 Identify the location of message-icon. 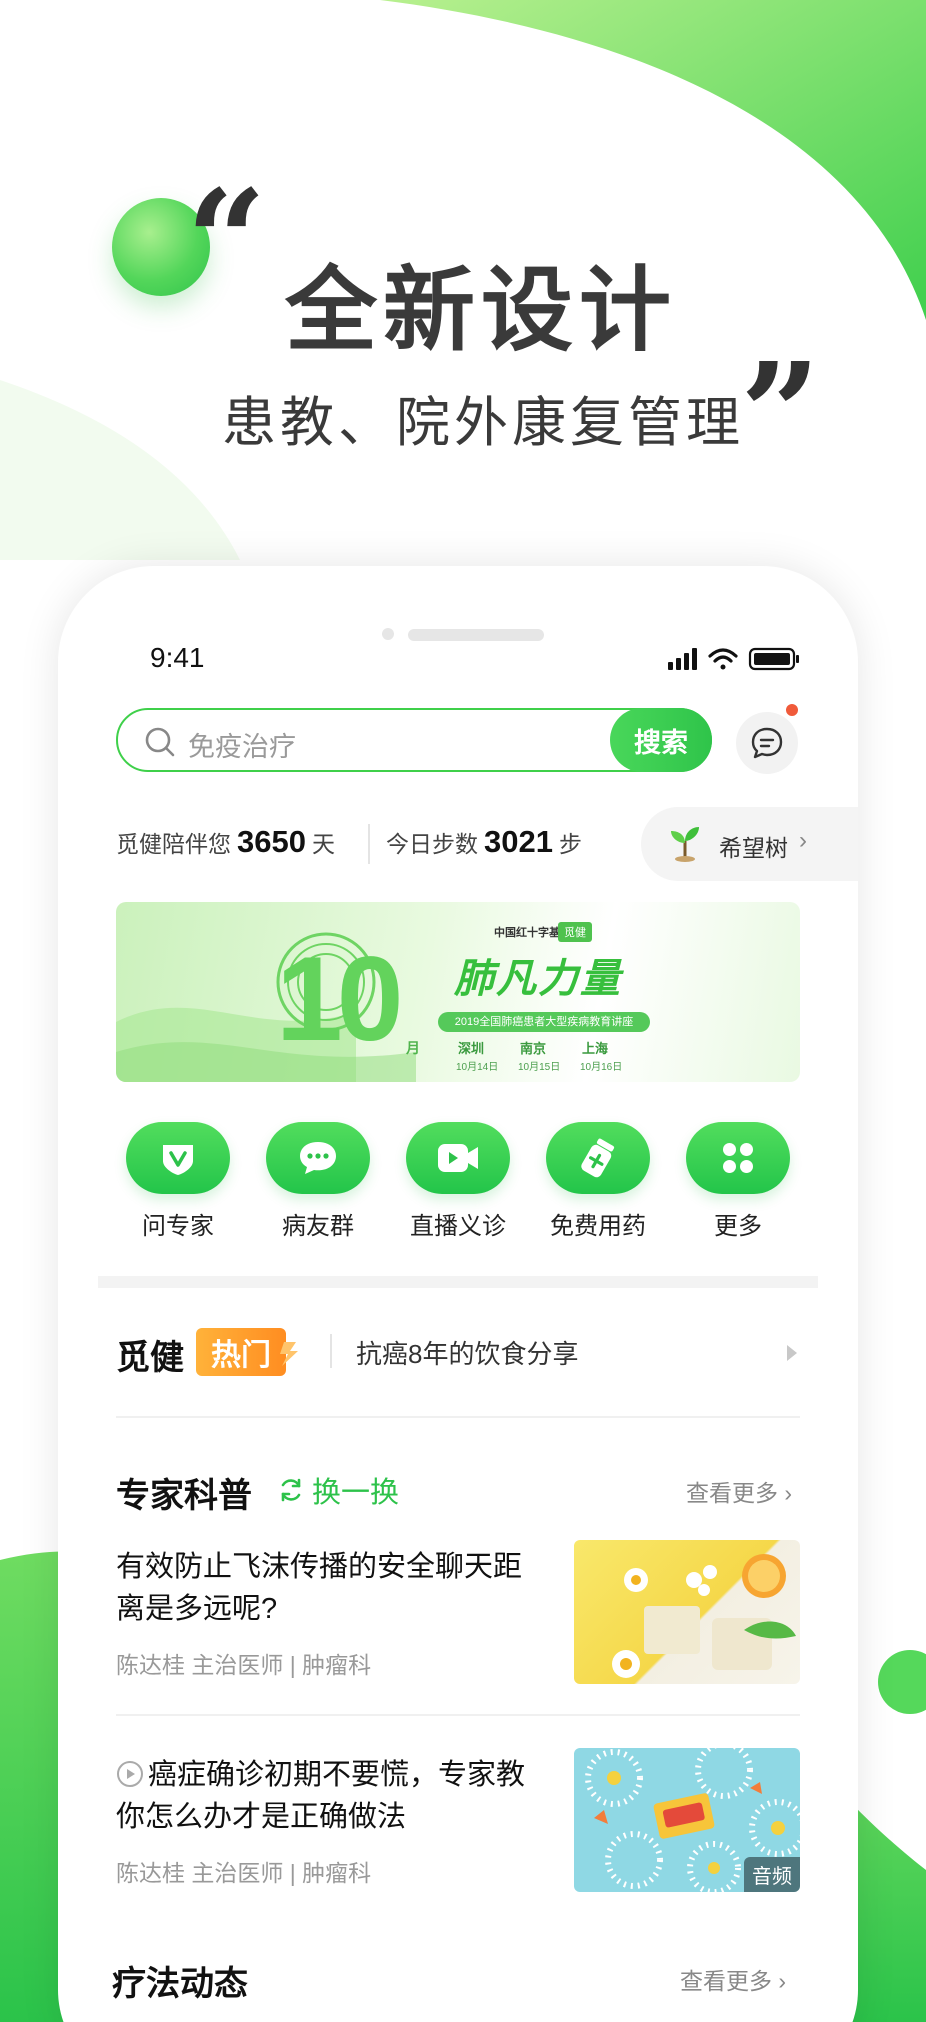
(767, 743).